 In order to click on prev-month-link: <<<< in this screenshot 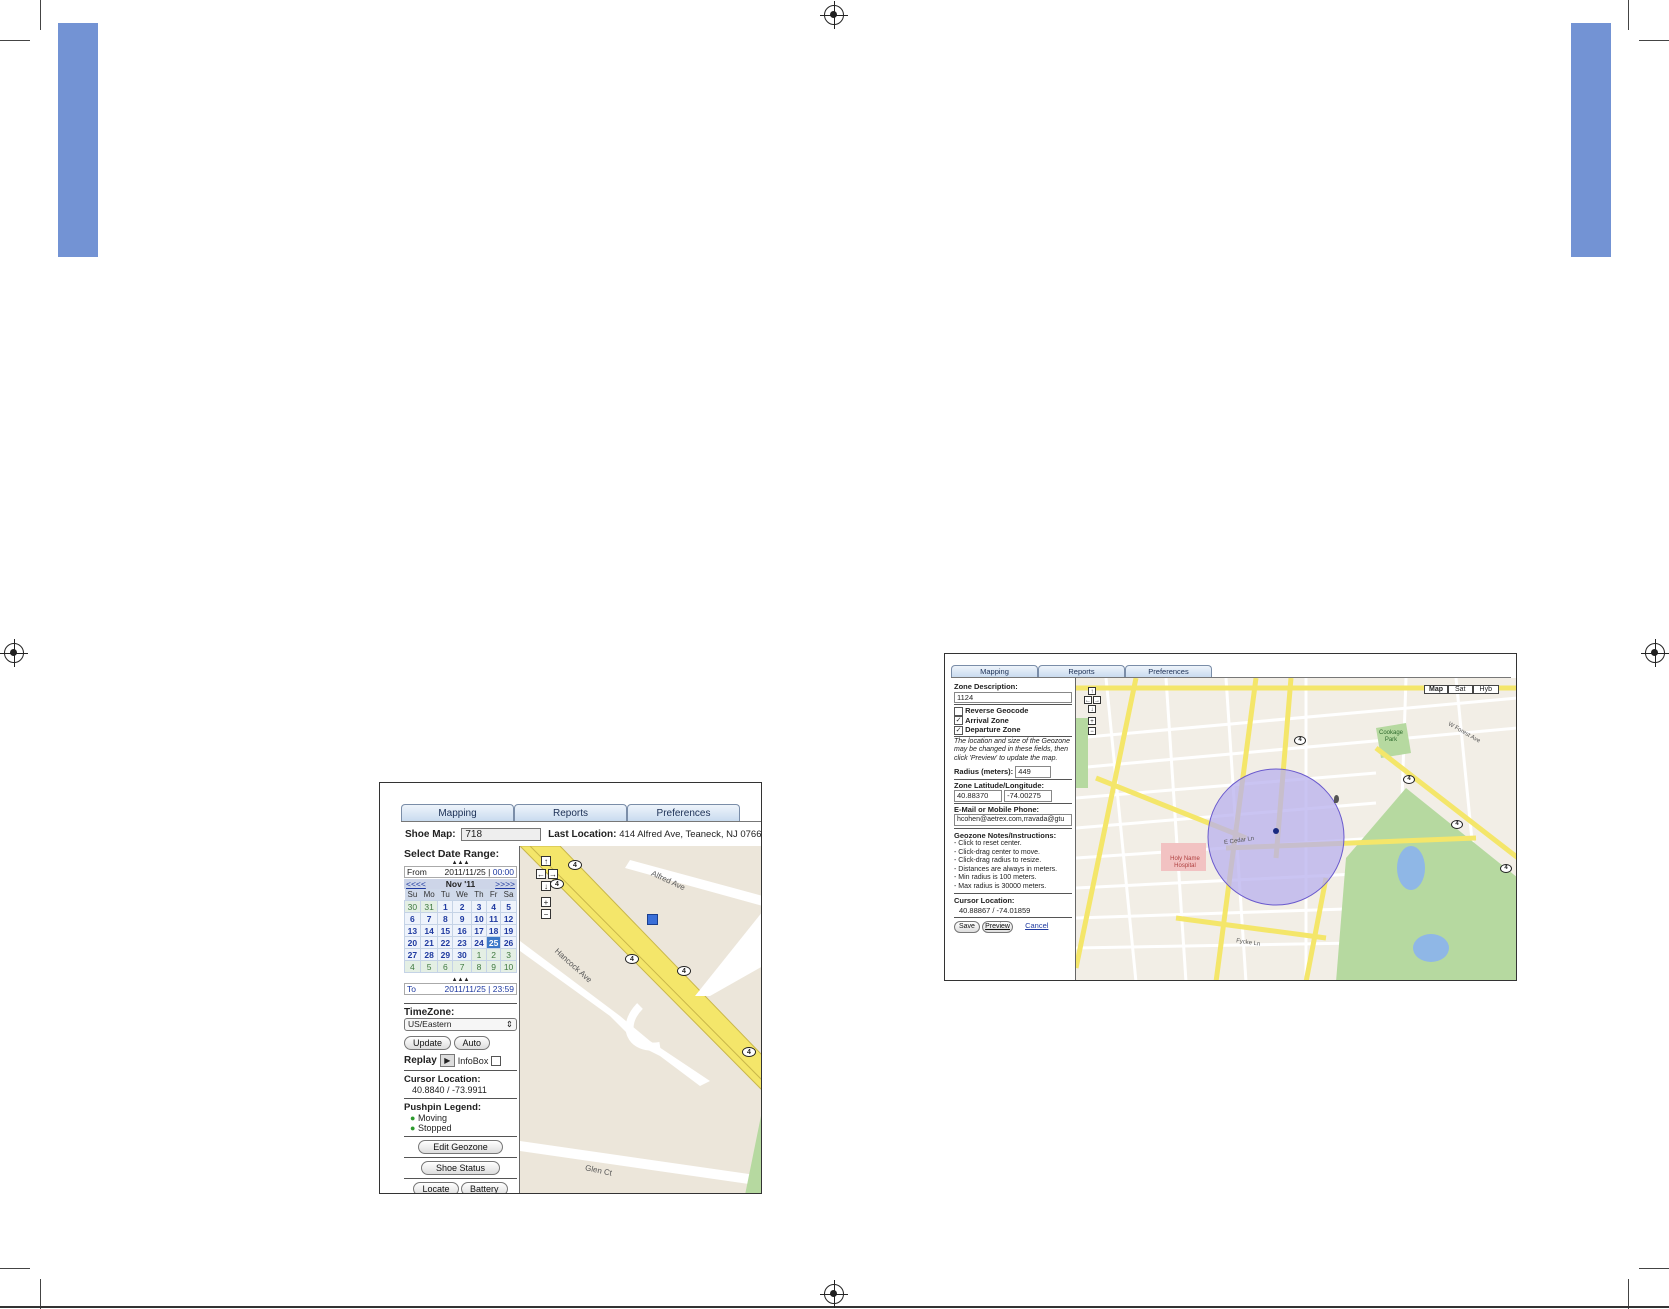, I will do `click(416, 884)`.